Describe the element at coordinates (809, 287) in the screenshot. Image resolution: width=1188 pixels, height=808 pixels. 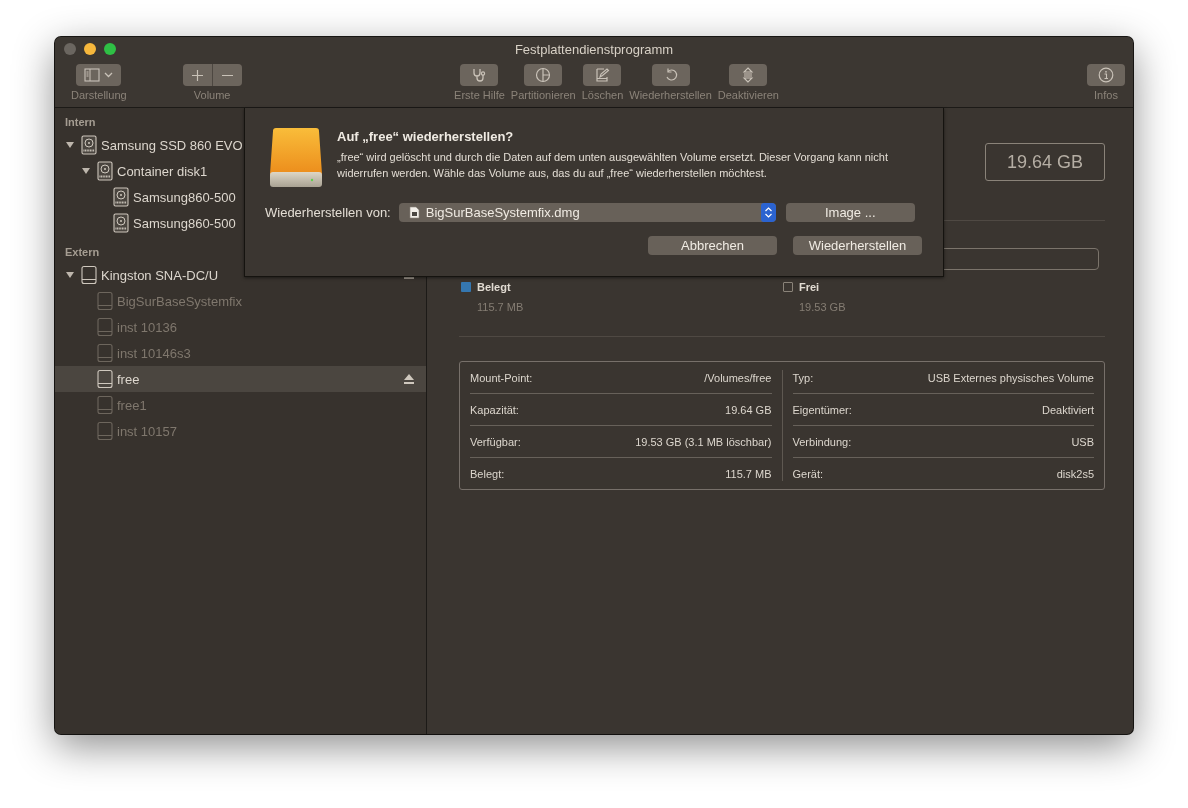
I see `legend-label: Frei` at that location.